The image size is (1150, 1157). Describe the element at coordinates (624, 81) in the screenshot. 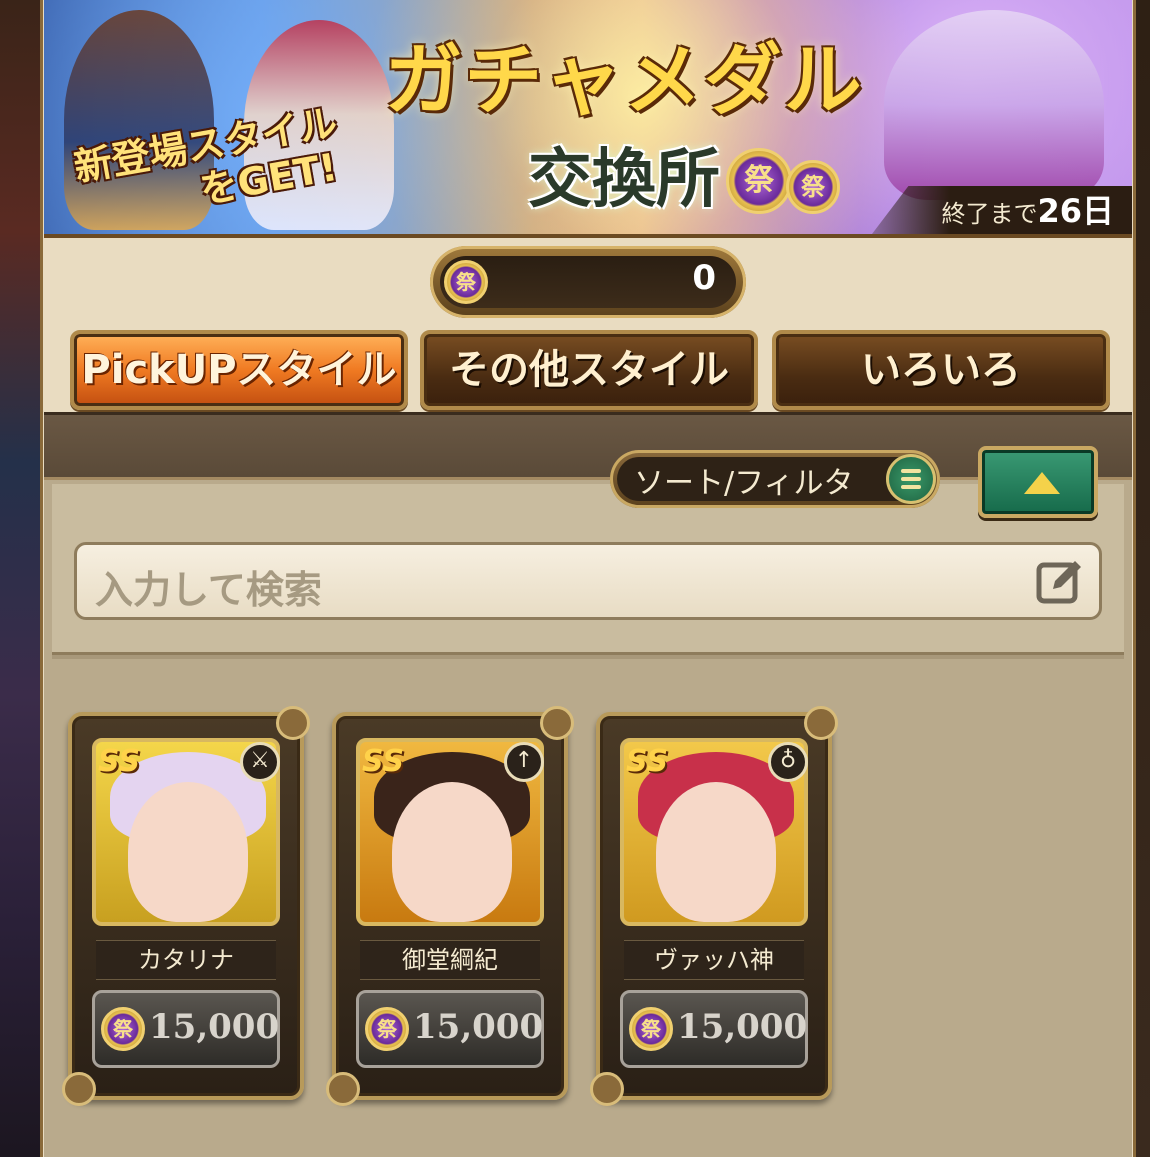

I see `banner-title: ガチャメダル` at that location.